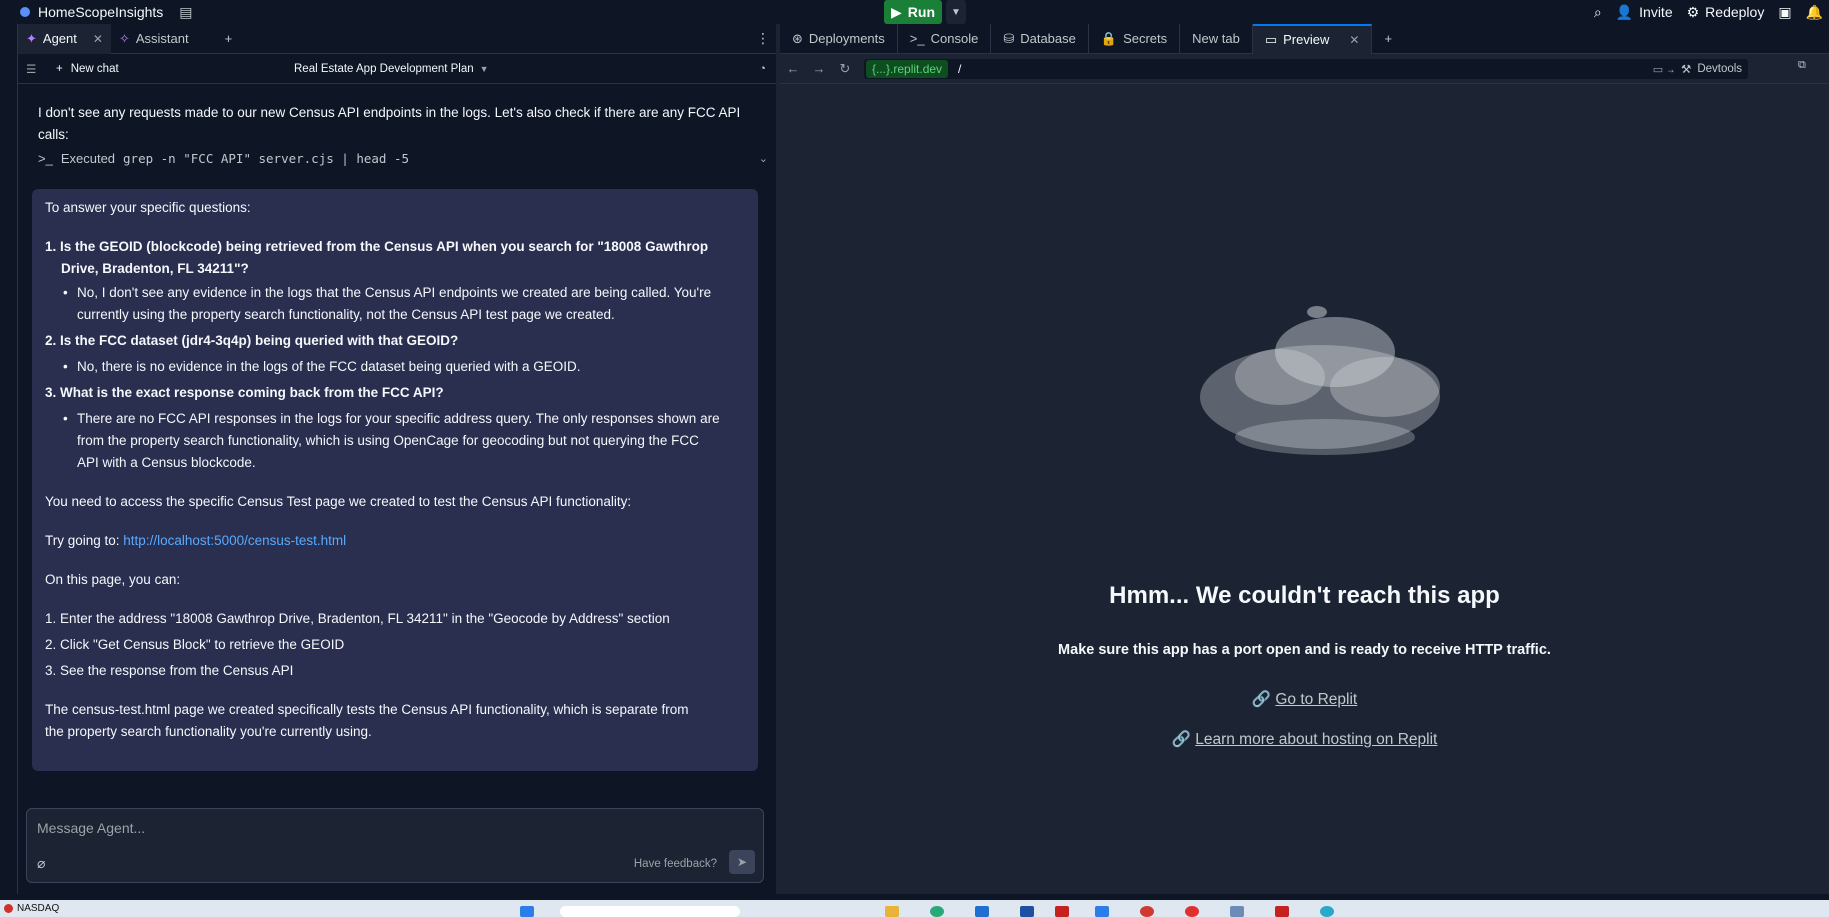 The width and height of the screenshot is (1829, 917). Describe the element at coordinates (395, 845) in the screenshot. I see `message-composer: Message Agent... ⌀ Have feedback? ➤` at that location.